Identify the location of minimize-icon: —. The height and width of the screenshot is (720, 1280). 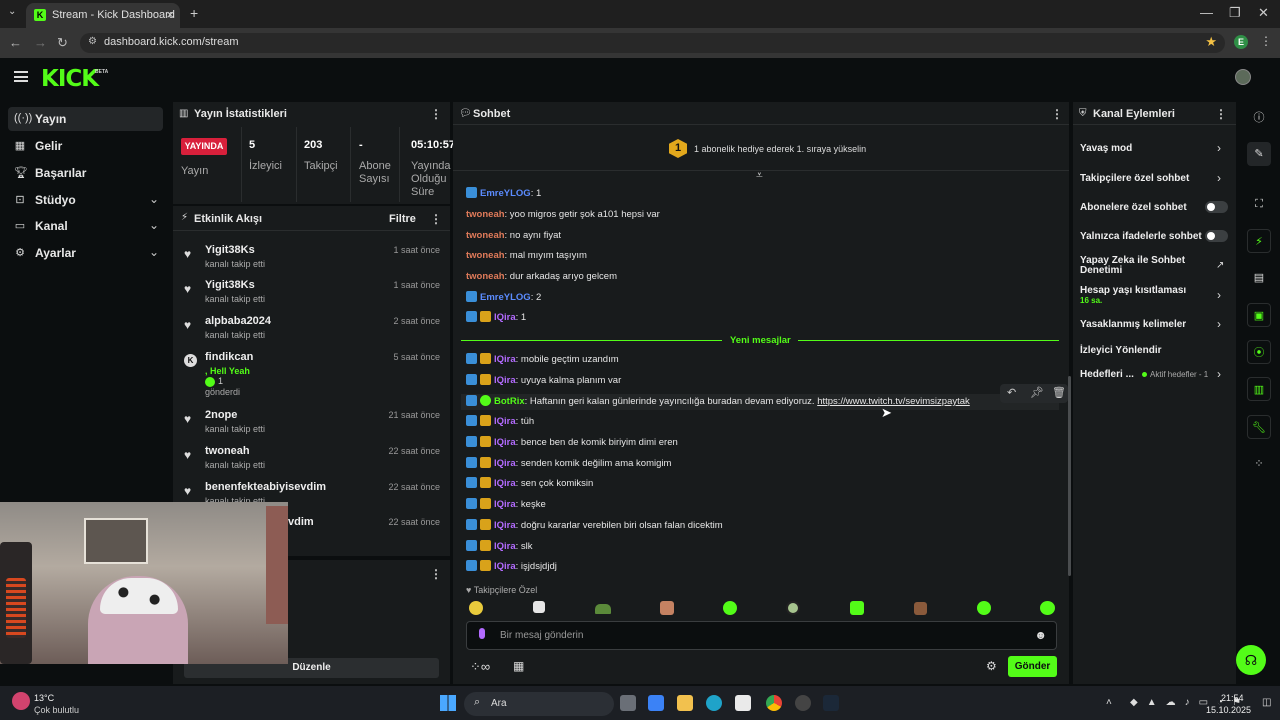
(1206, 12).